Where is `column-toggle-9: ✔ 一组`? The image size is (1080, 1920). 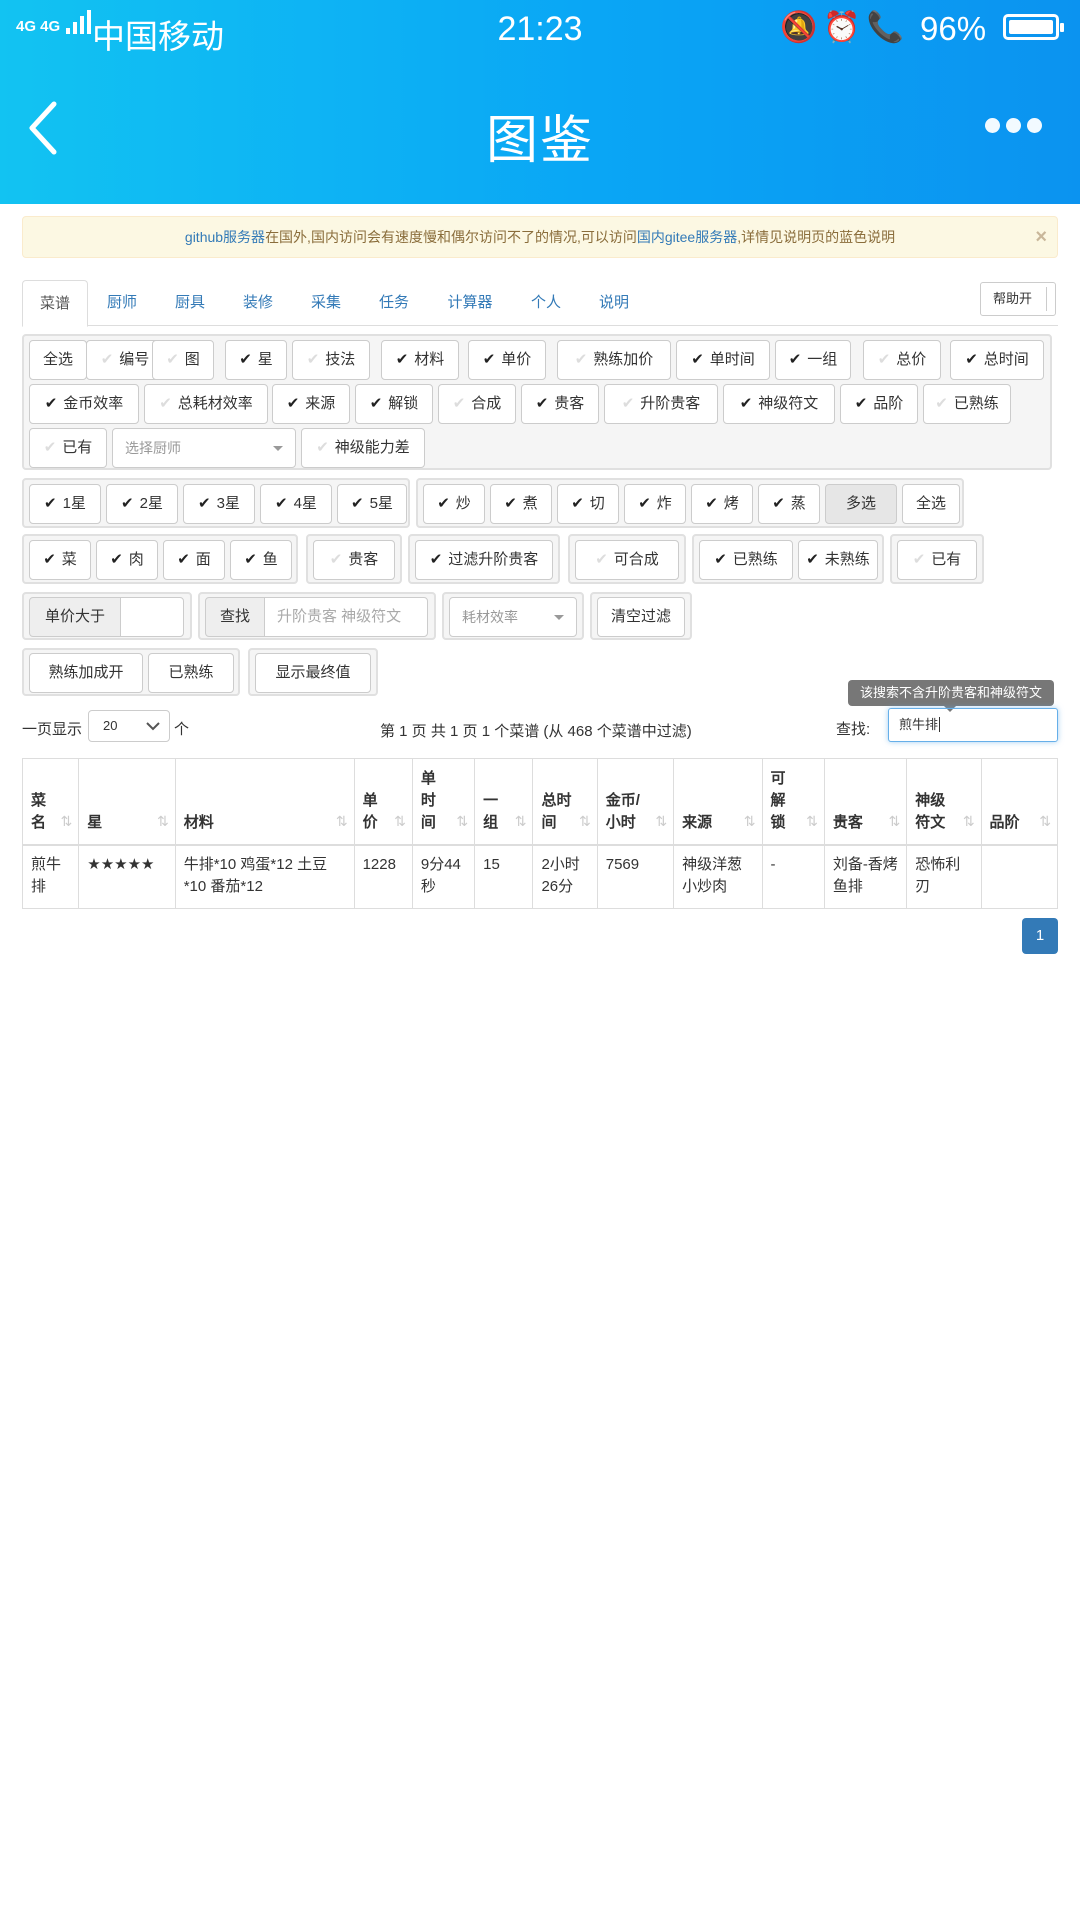
column-toggle-9: ✔ 一组 is located at coordinates (813, 360).